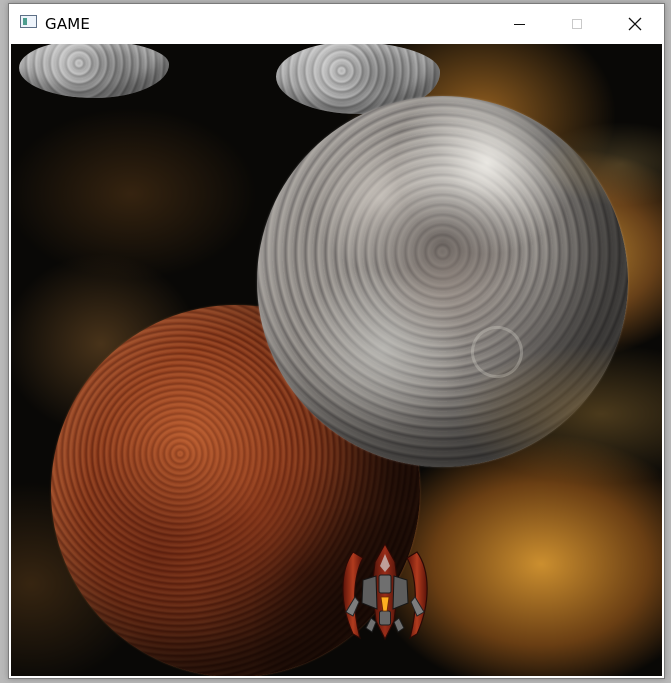 The height and width of the screenshot is (683, 671). What do you see at coordinates (94, 71) in the screenshot?
I see `asteroid` at bounding box center [94, 71].